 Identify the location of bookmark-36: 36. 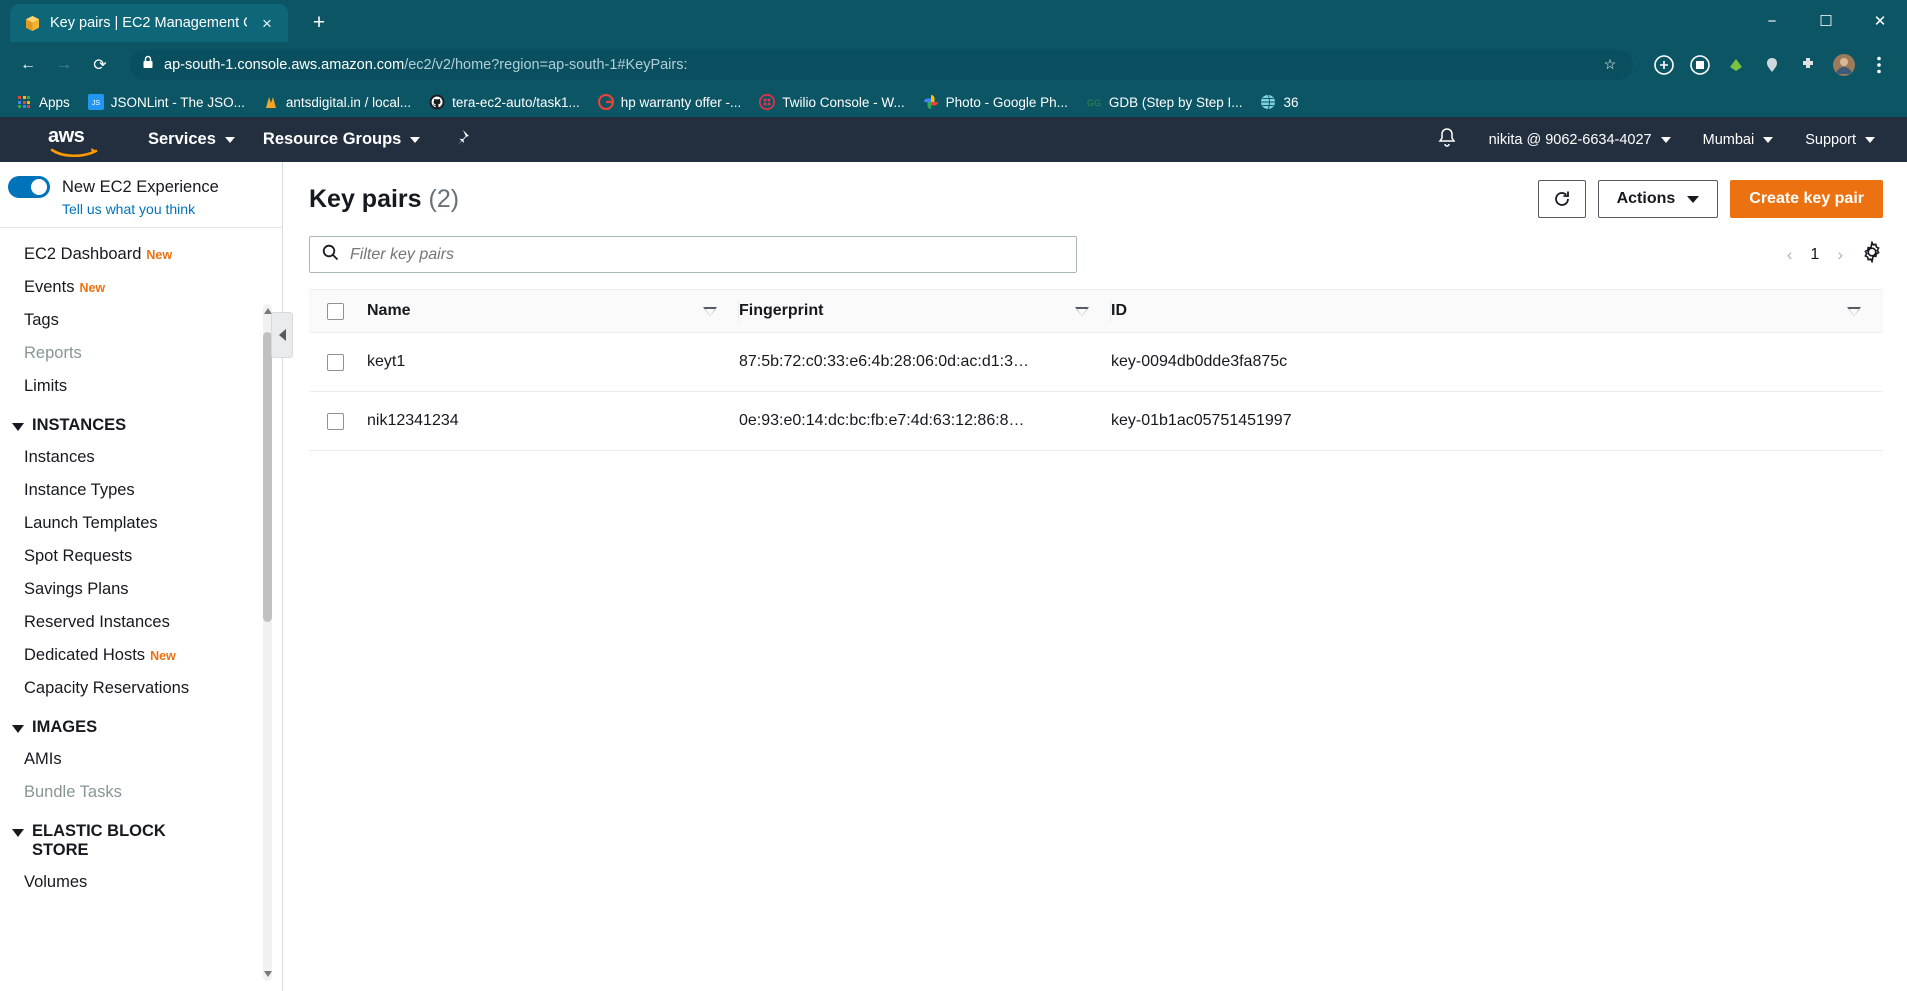
(1279, 102).